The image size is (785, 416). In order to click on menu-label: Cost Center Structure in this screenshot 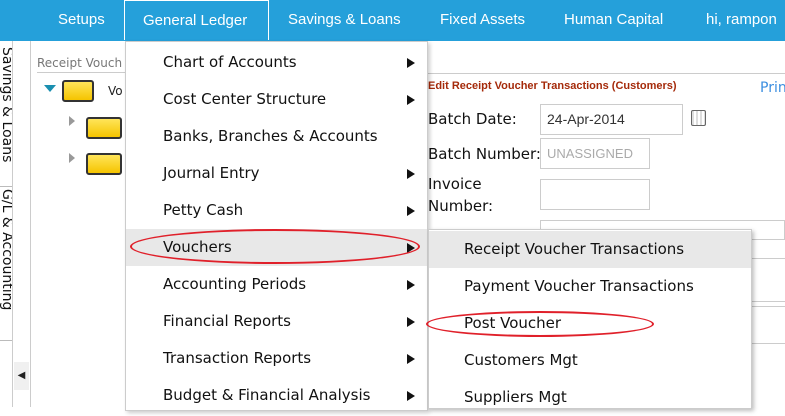, I will do `click(245, 99)`.